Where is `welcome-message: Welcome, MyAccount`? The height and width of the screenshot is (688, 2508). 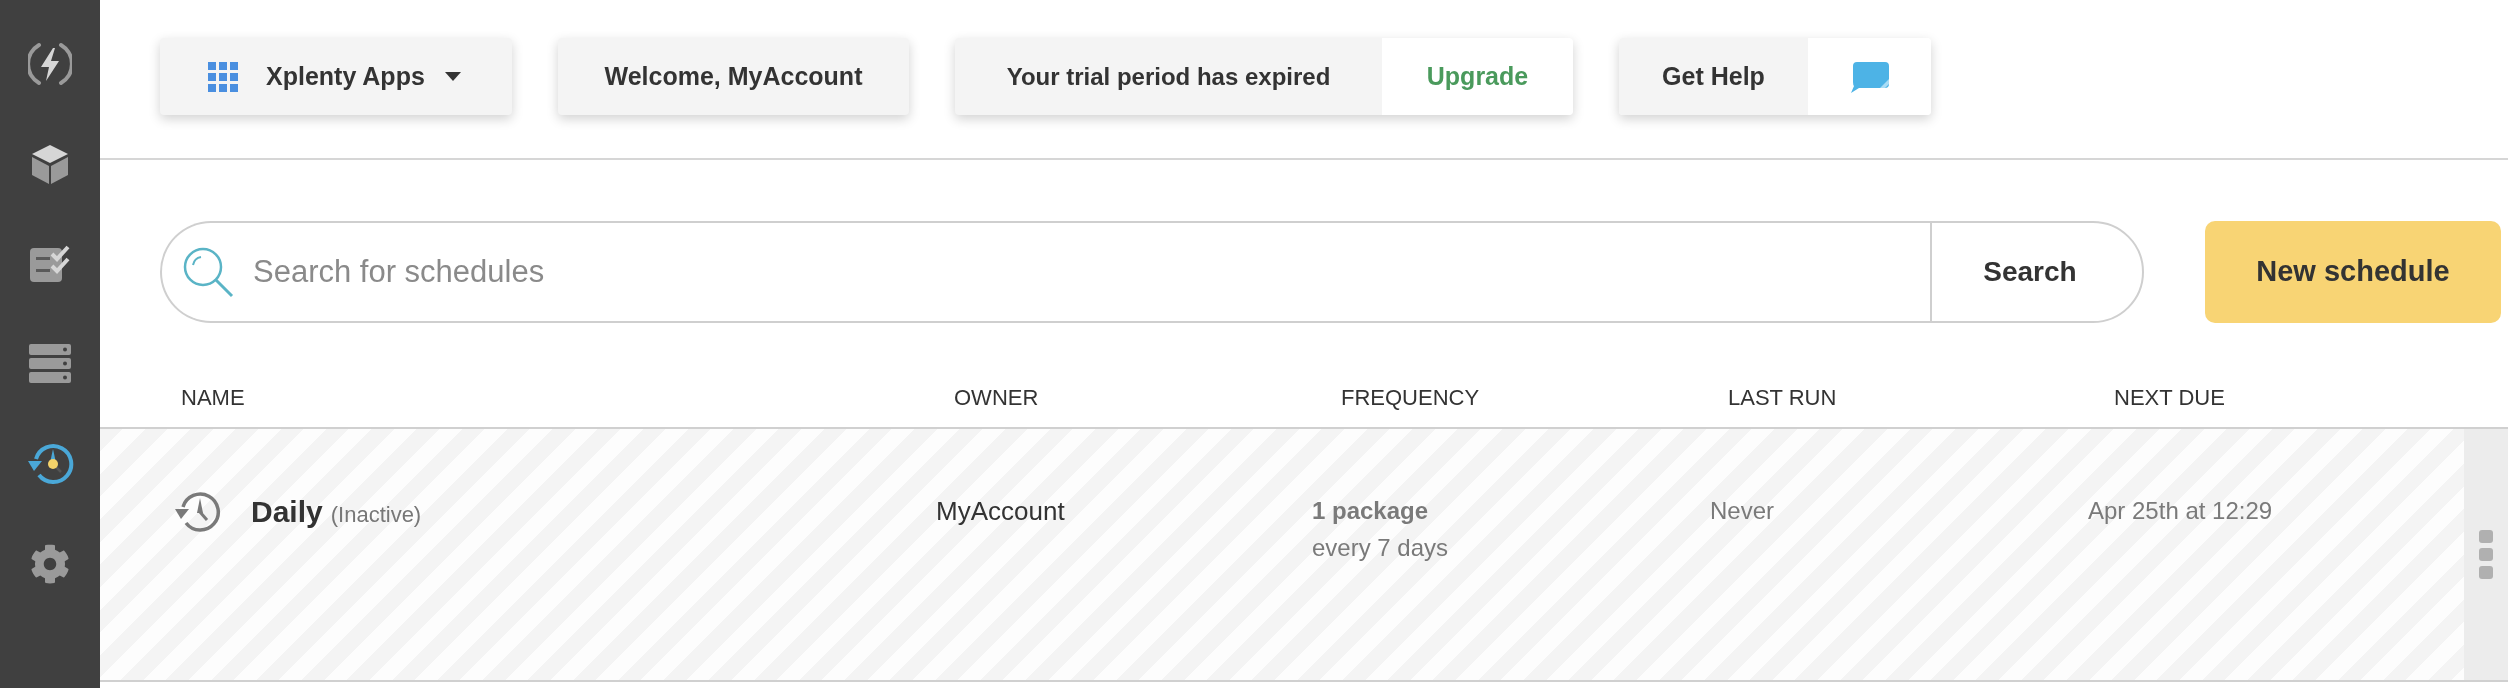
welcome-message: Welcome, MyAccount is located at coordinates (733, 76).